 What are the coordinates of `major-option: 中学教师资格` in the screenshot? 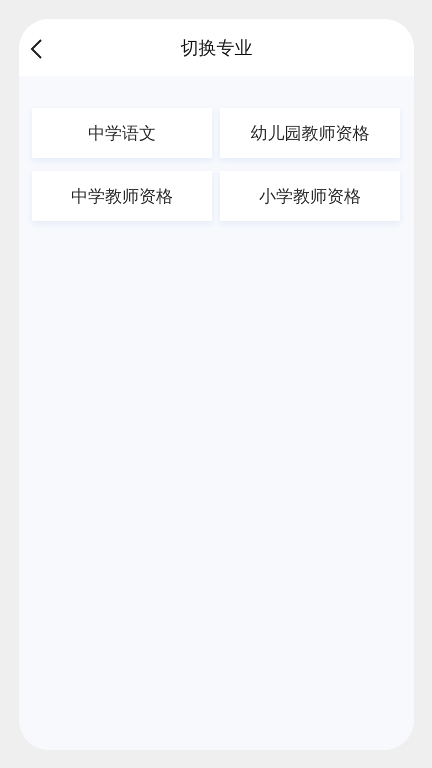 It's located at (122, 196).